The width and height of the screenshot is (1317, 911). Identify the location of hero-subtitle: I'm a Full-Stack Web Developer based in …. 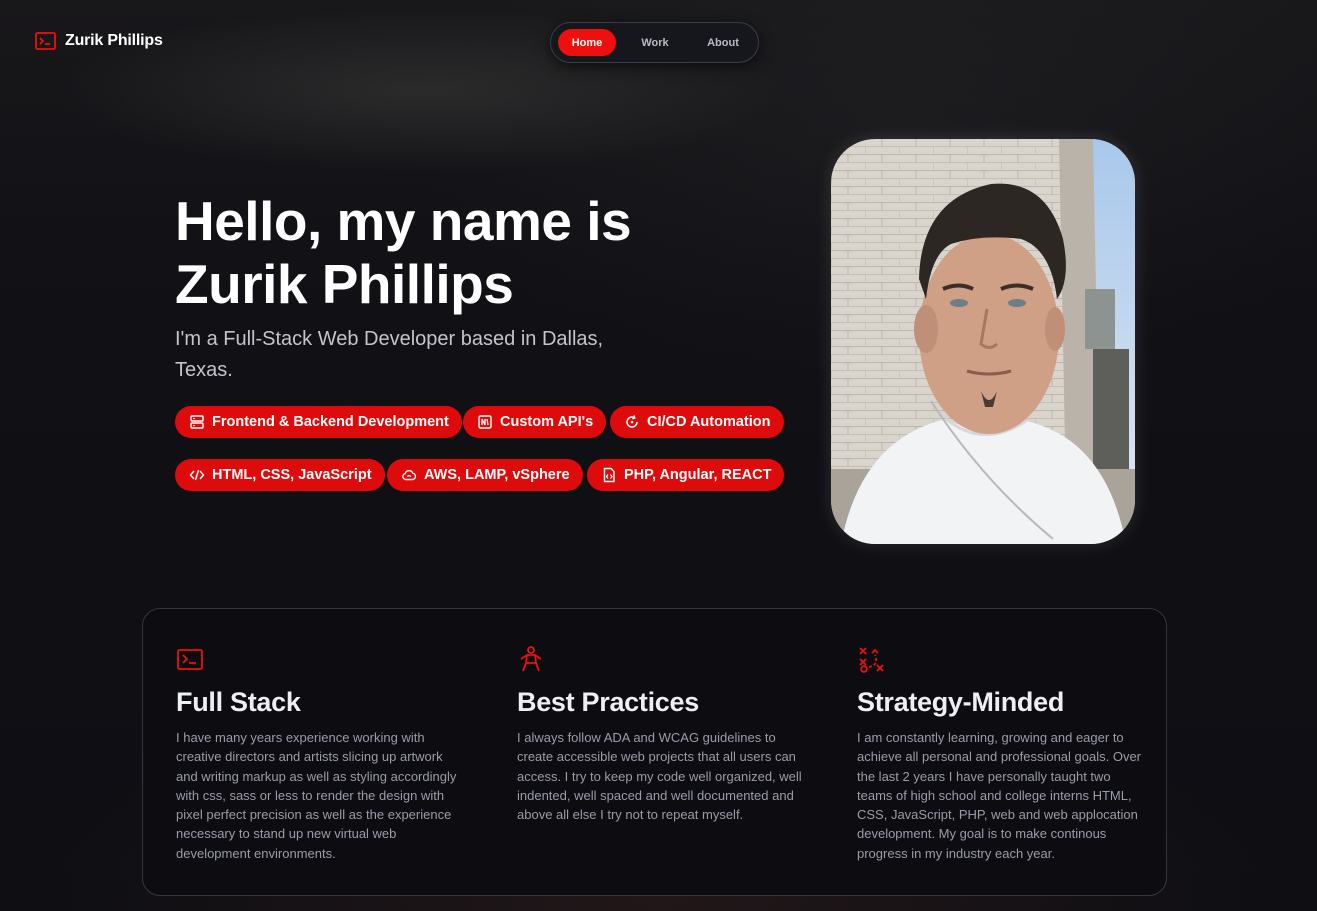
(389, 354).